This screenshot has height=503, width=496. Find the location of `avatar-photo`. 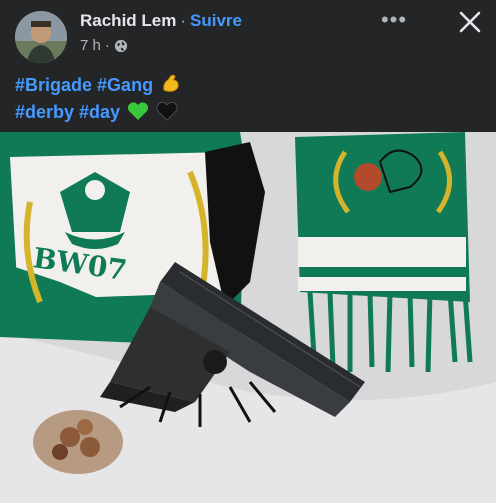

avatar-photo is located at coordinates (41, 37).